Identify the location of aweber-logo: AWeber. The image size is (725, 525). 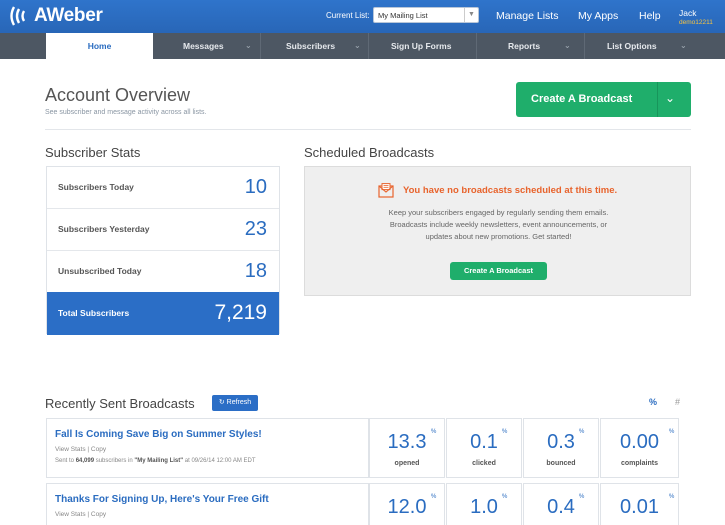
(55, 16).